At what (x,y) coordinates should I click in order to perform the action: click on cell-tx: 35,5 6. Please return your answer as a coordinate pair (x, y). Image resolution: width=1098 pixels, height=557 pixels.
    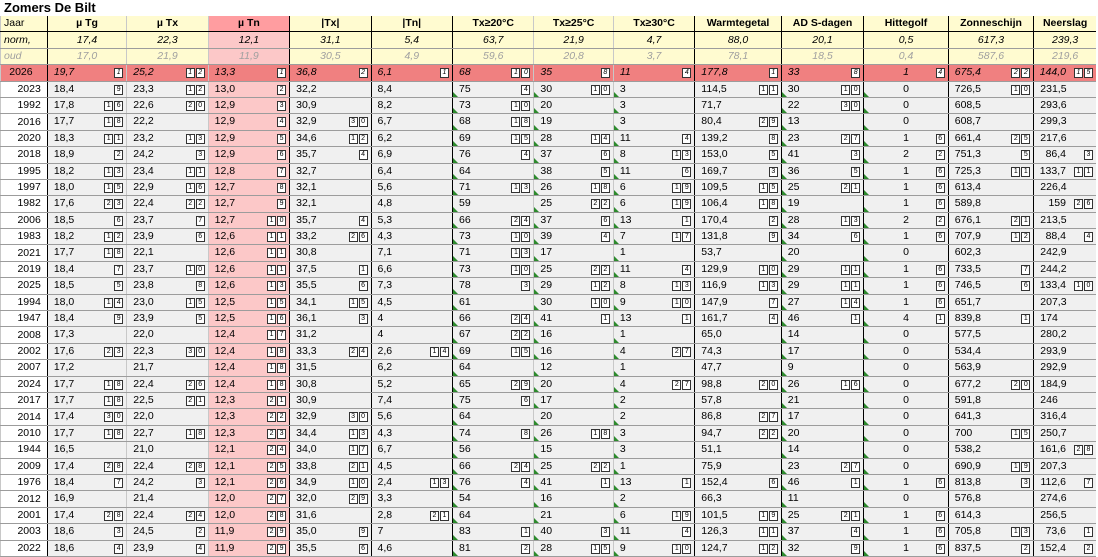
    Looking at the image, I should click on (330, 548).